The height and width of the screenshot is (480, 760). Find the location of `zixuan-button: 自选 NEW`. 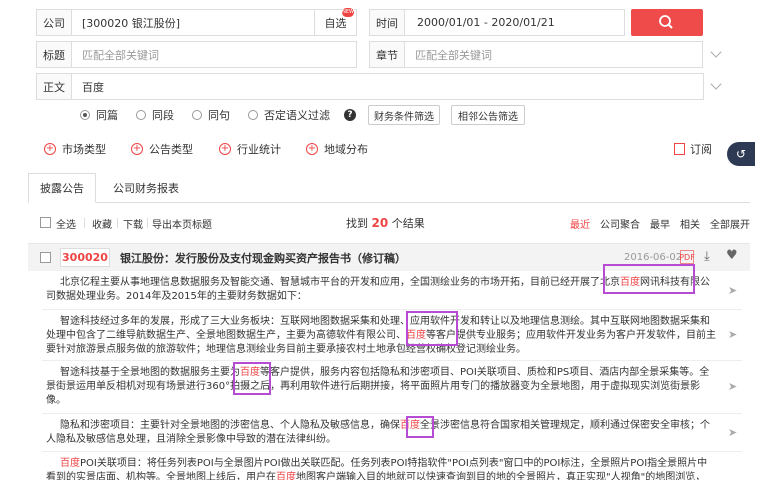

zixuan-button: 自选 NEW is located at coordinates (336, 22).